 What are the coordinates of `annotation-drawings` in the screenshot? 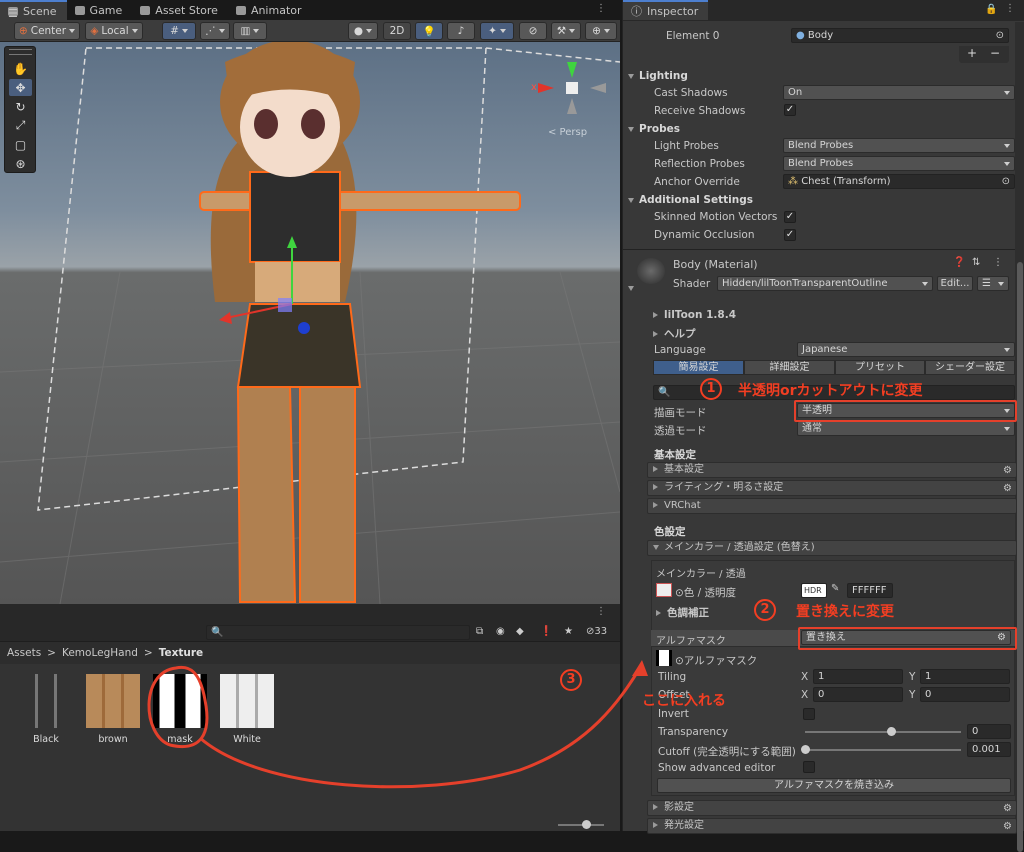 It's located at (397, 724).